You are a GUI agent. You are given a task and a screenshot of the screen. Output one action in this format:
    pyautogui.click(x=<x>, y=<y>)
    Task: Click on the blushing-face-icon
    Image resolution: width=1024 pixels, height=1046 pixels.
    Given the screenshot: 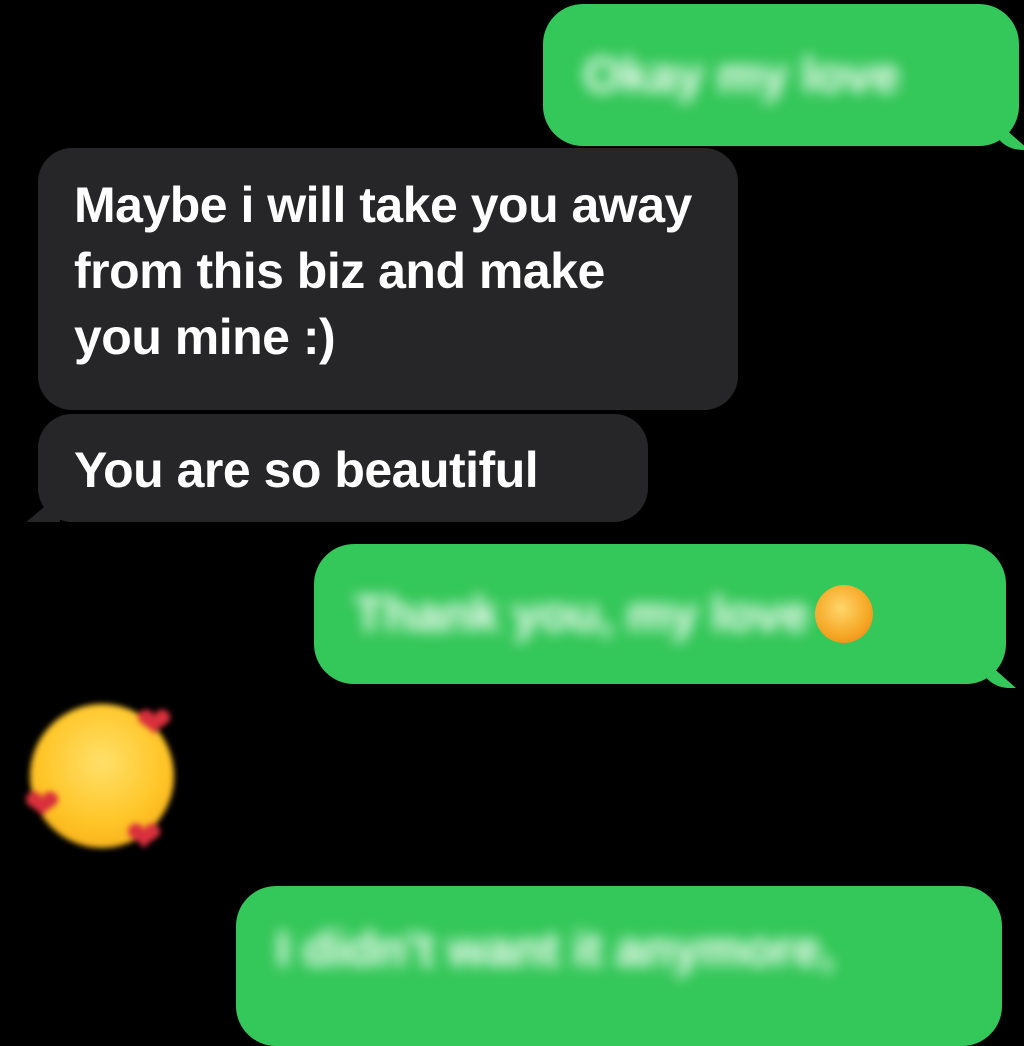 What is the action you would take?
    pyautogui.click(x=844, y=614)
    